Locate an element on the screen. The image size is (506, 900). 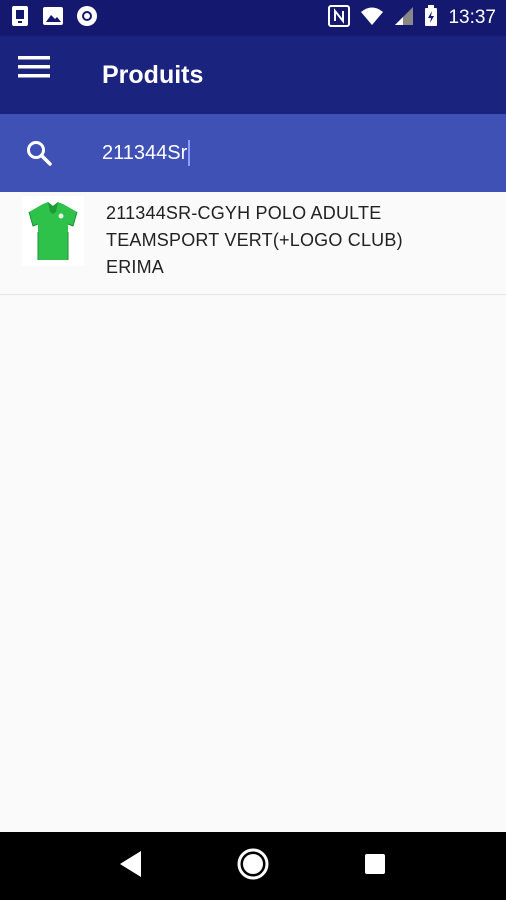
back-icon is located at coordinates (131, 866).